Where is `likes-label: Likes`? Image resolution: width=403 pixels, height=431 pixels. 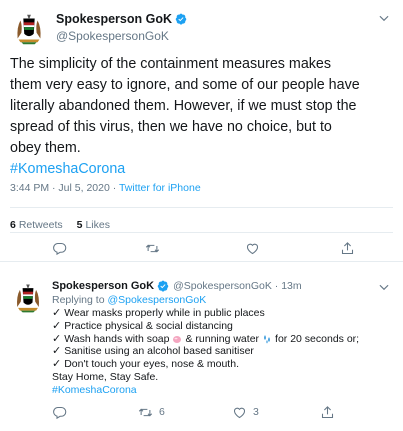
likes-label: Likes is located at coordinates (97, 225).